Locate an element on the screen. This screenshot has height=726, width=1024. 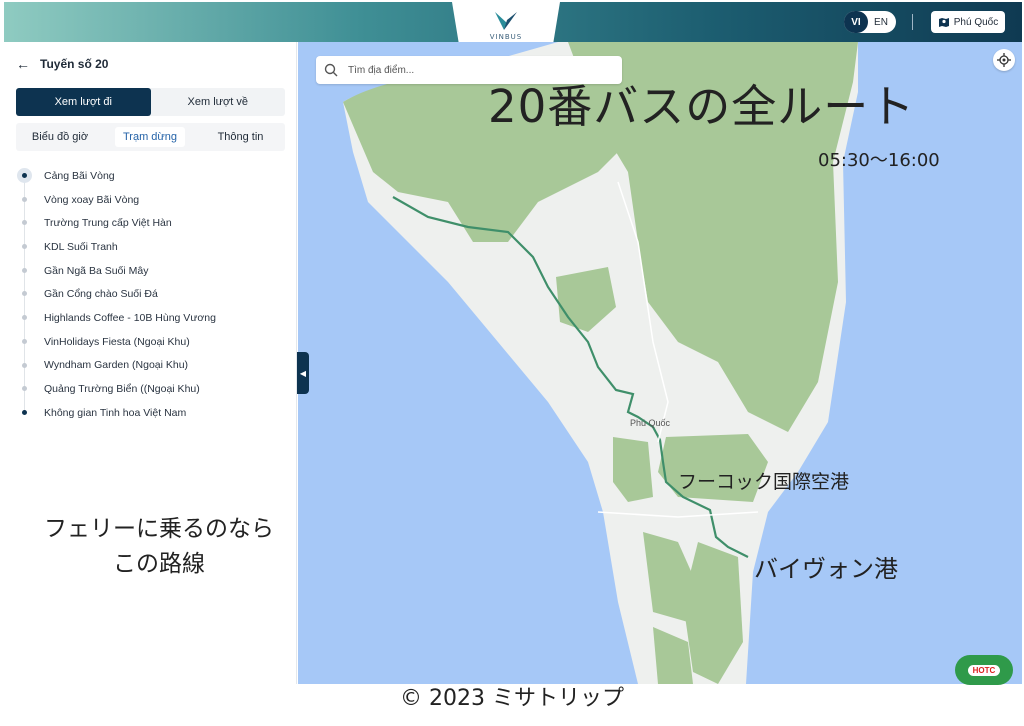
list-item: VinHolidays Fiesta (Ngoại Khu) is located at coordinates (149, 342).